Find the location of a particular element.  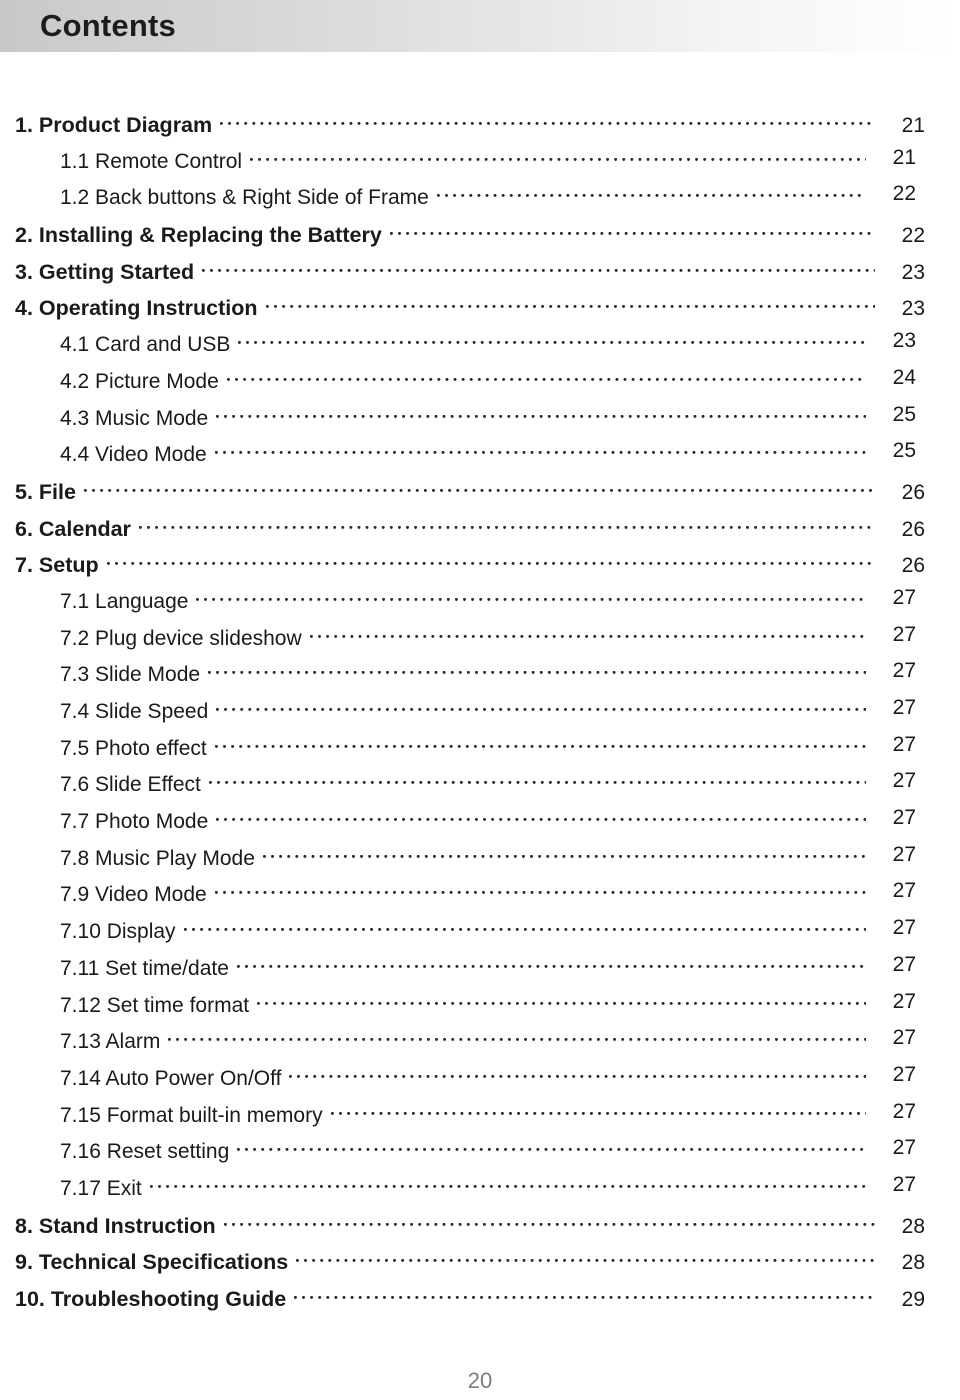

toc-entry-page-number: 23 is located at coordinates (913, 272).